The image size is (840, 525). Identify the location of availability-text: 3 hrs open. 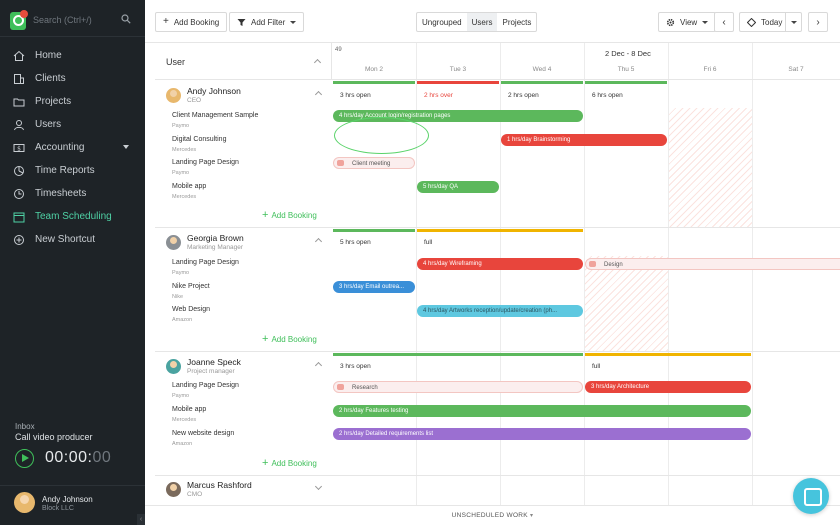
(355, 95).